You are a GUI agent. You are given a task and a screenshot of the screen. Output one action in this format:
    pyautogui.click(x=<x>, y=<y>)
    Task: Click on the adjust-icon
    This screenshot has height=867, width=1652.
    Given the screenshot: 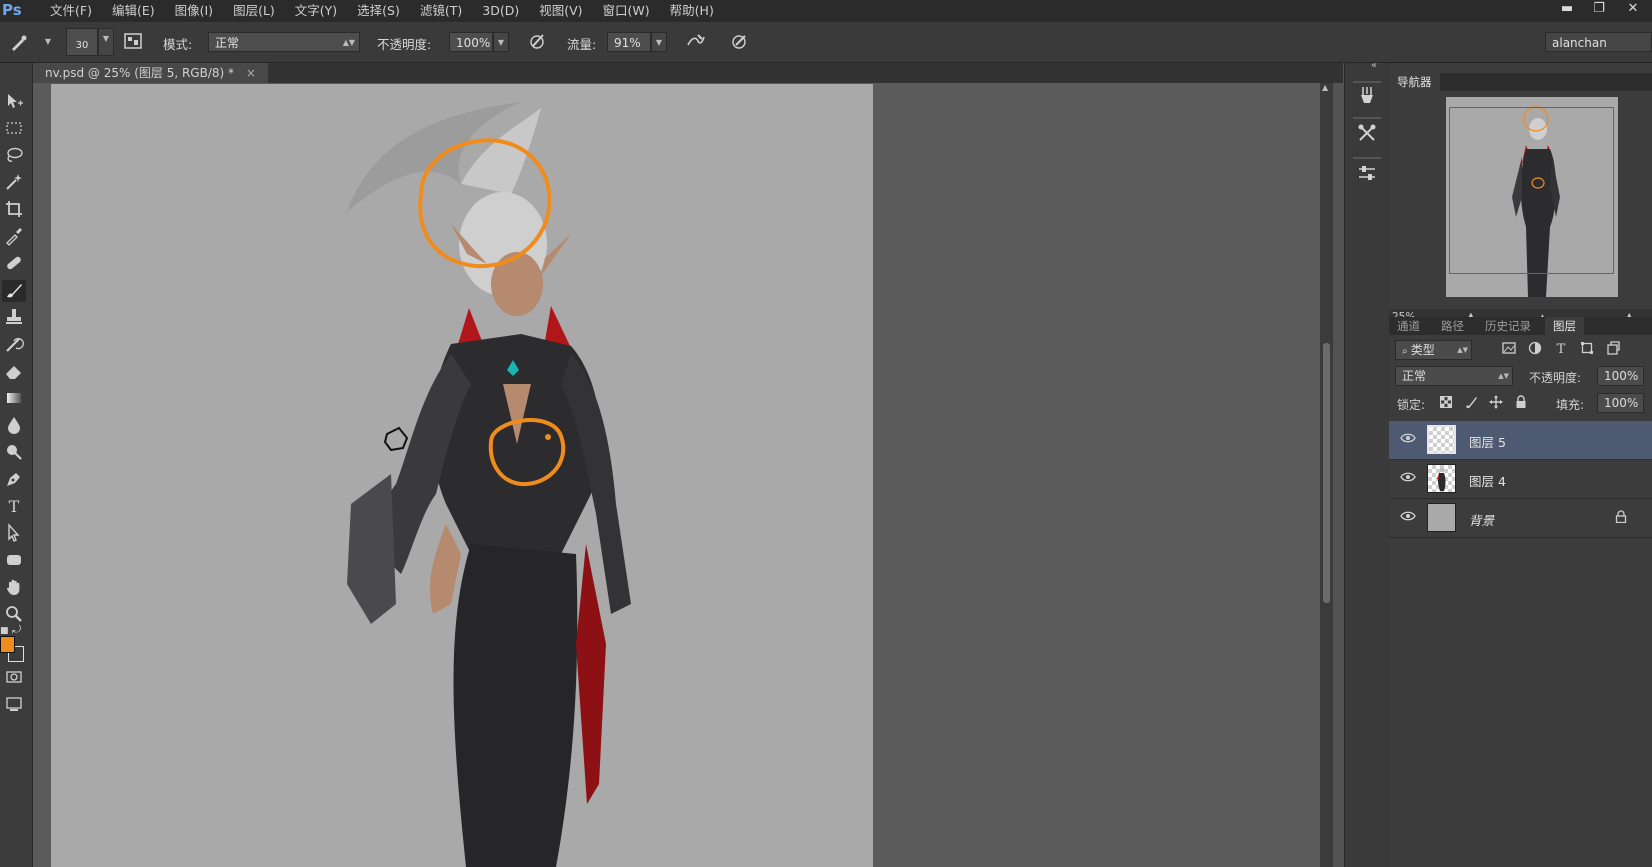 What is the action you would take?
    pyautogui.click(x=1367, y=175)
    